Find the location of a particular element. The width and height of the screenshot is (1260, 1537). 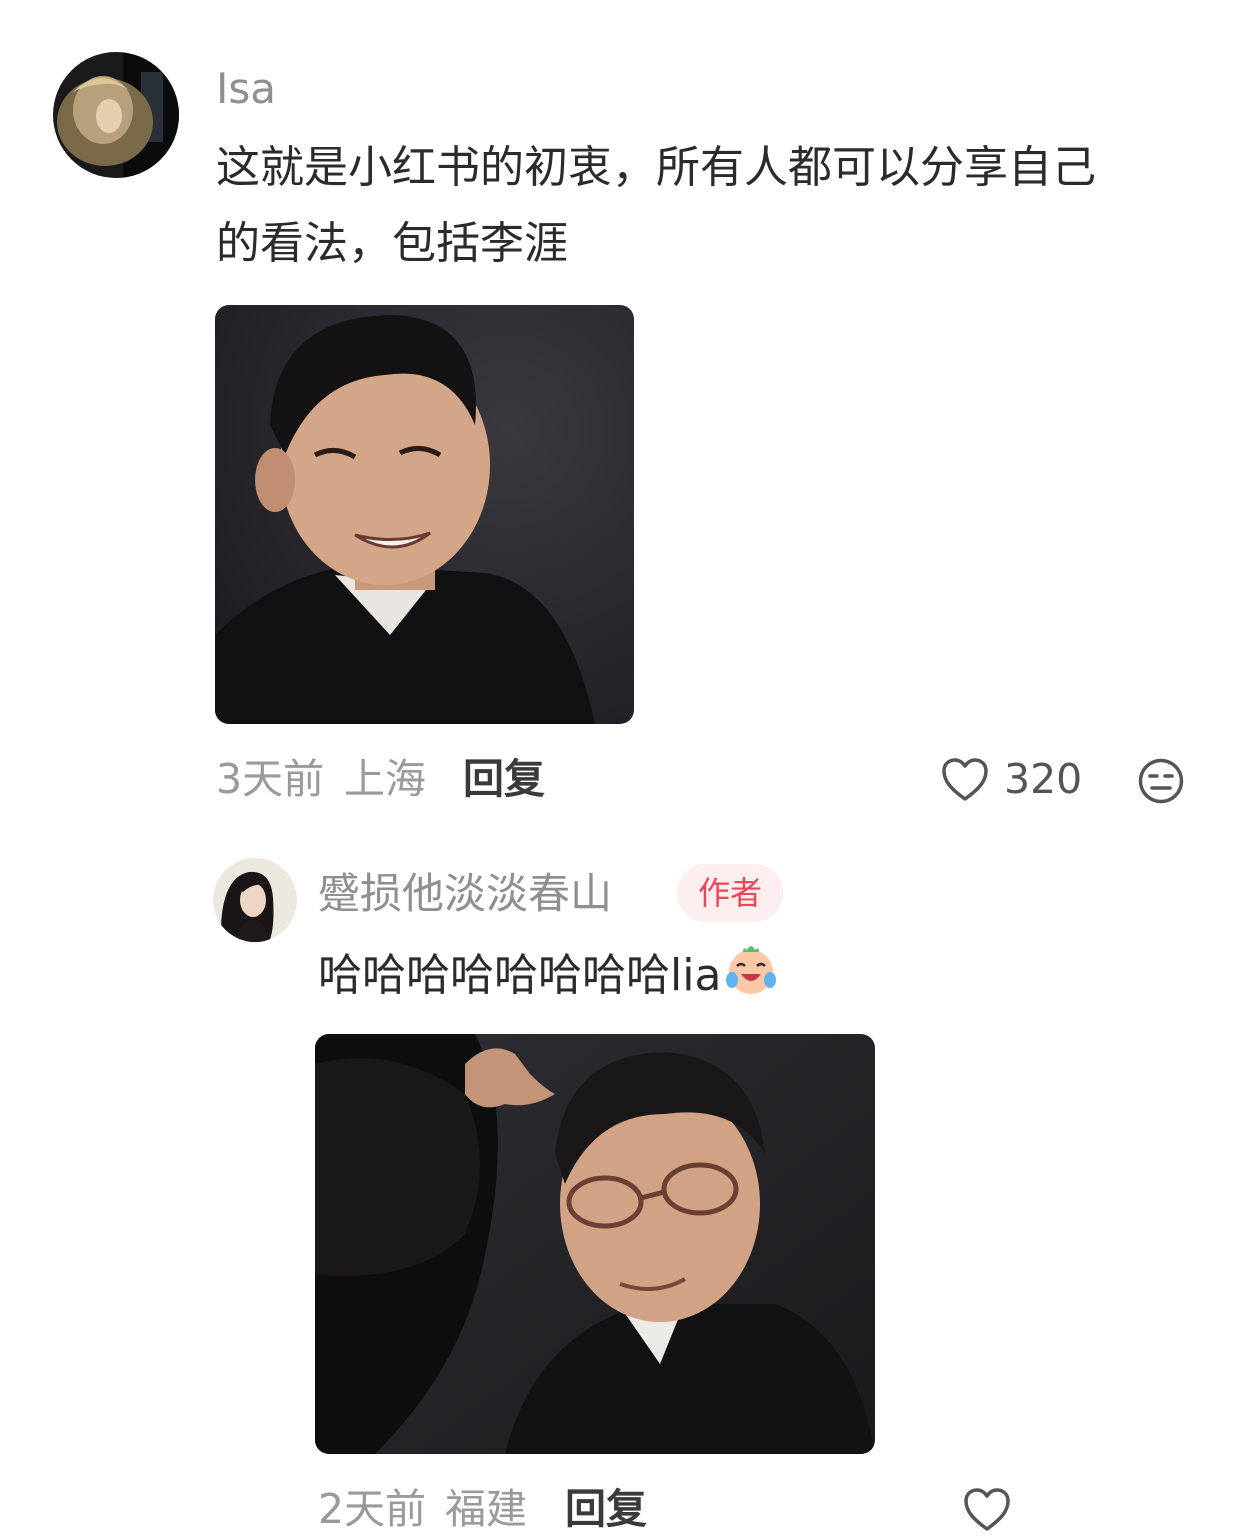

comment-text: 哈哈哈哈哈哈哈哈lia is located at coordinates (548, 979).